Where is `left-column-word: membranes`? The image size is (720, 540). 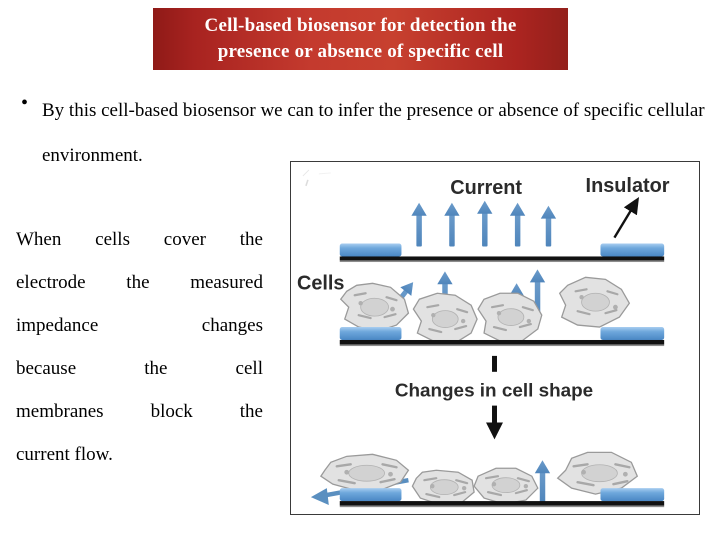
left-column-word: membranes is located at coordinates (60, 411).